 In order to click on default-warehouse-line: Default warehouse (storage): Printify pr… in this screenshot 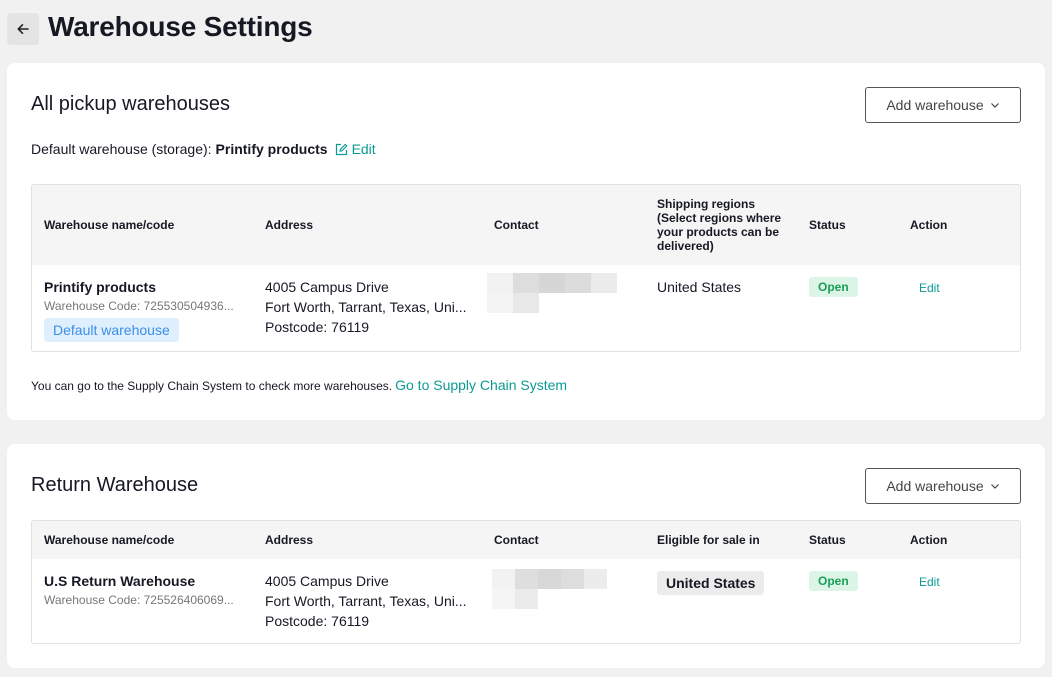, I will do `click(203, 149)`.